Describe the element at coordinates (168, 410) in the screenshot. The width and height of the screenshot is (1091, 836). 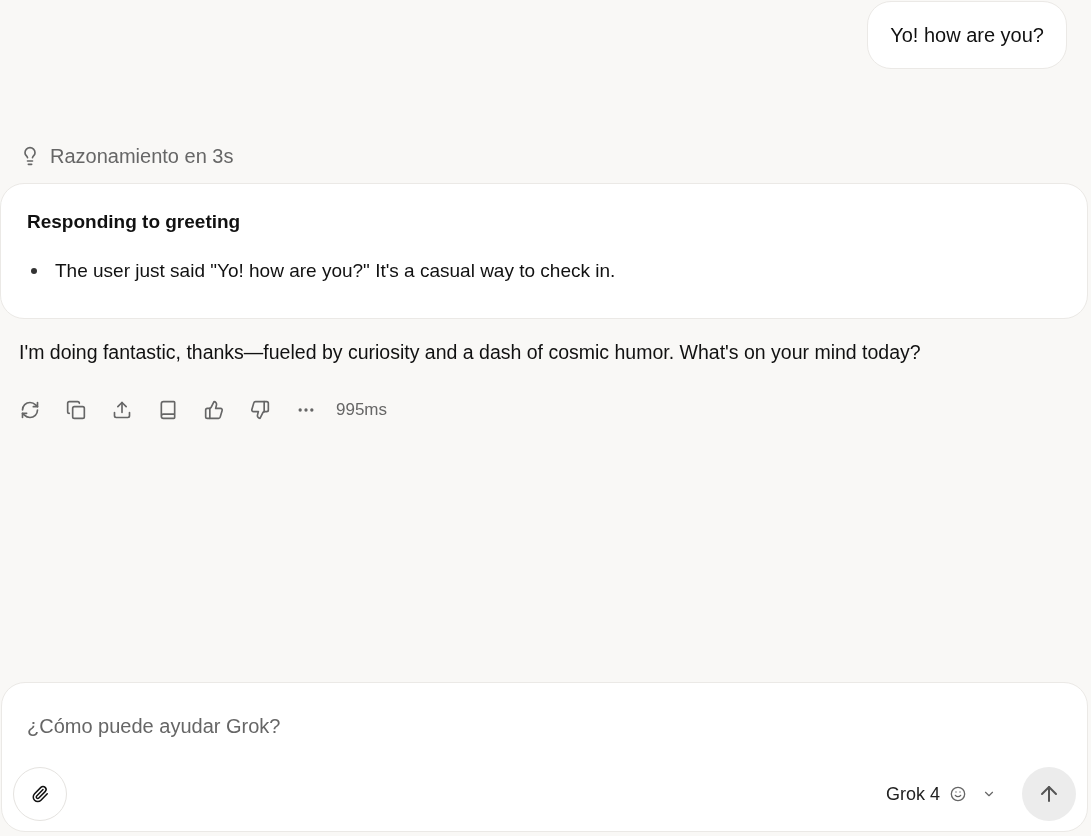
I see `book-icon` at that location.